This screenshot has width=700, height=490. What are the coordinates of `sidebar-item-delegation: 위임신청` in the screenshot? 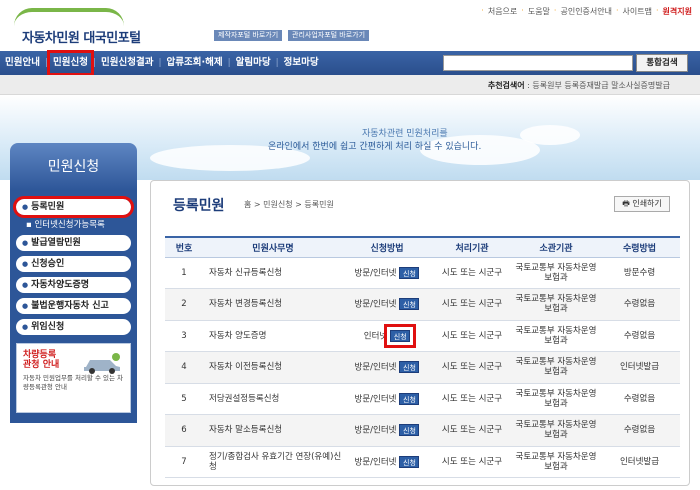 It's located at (73, 327).